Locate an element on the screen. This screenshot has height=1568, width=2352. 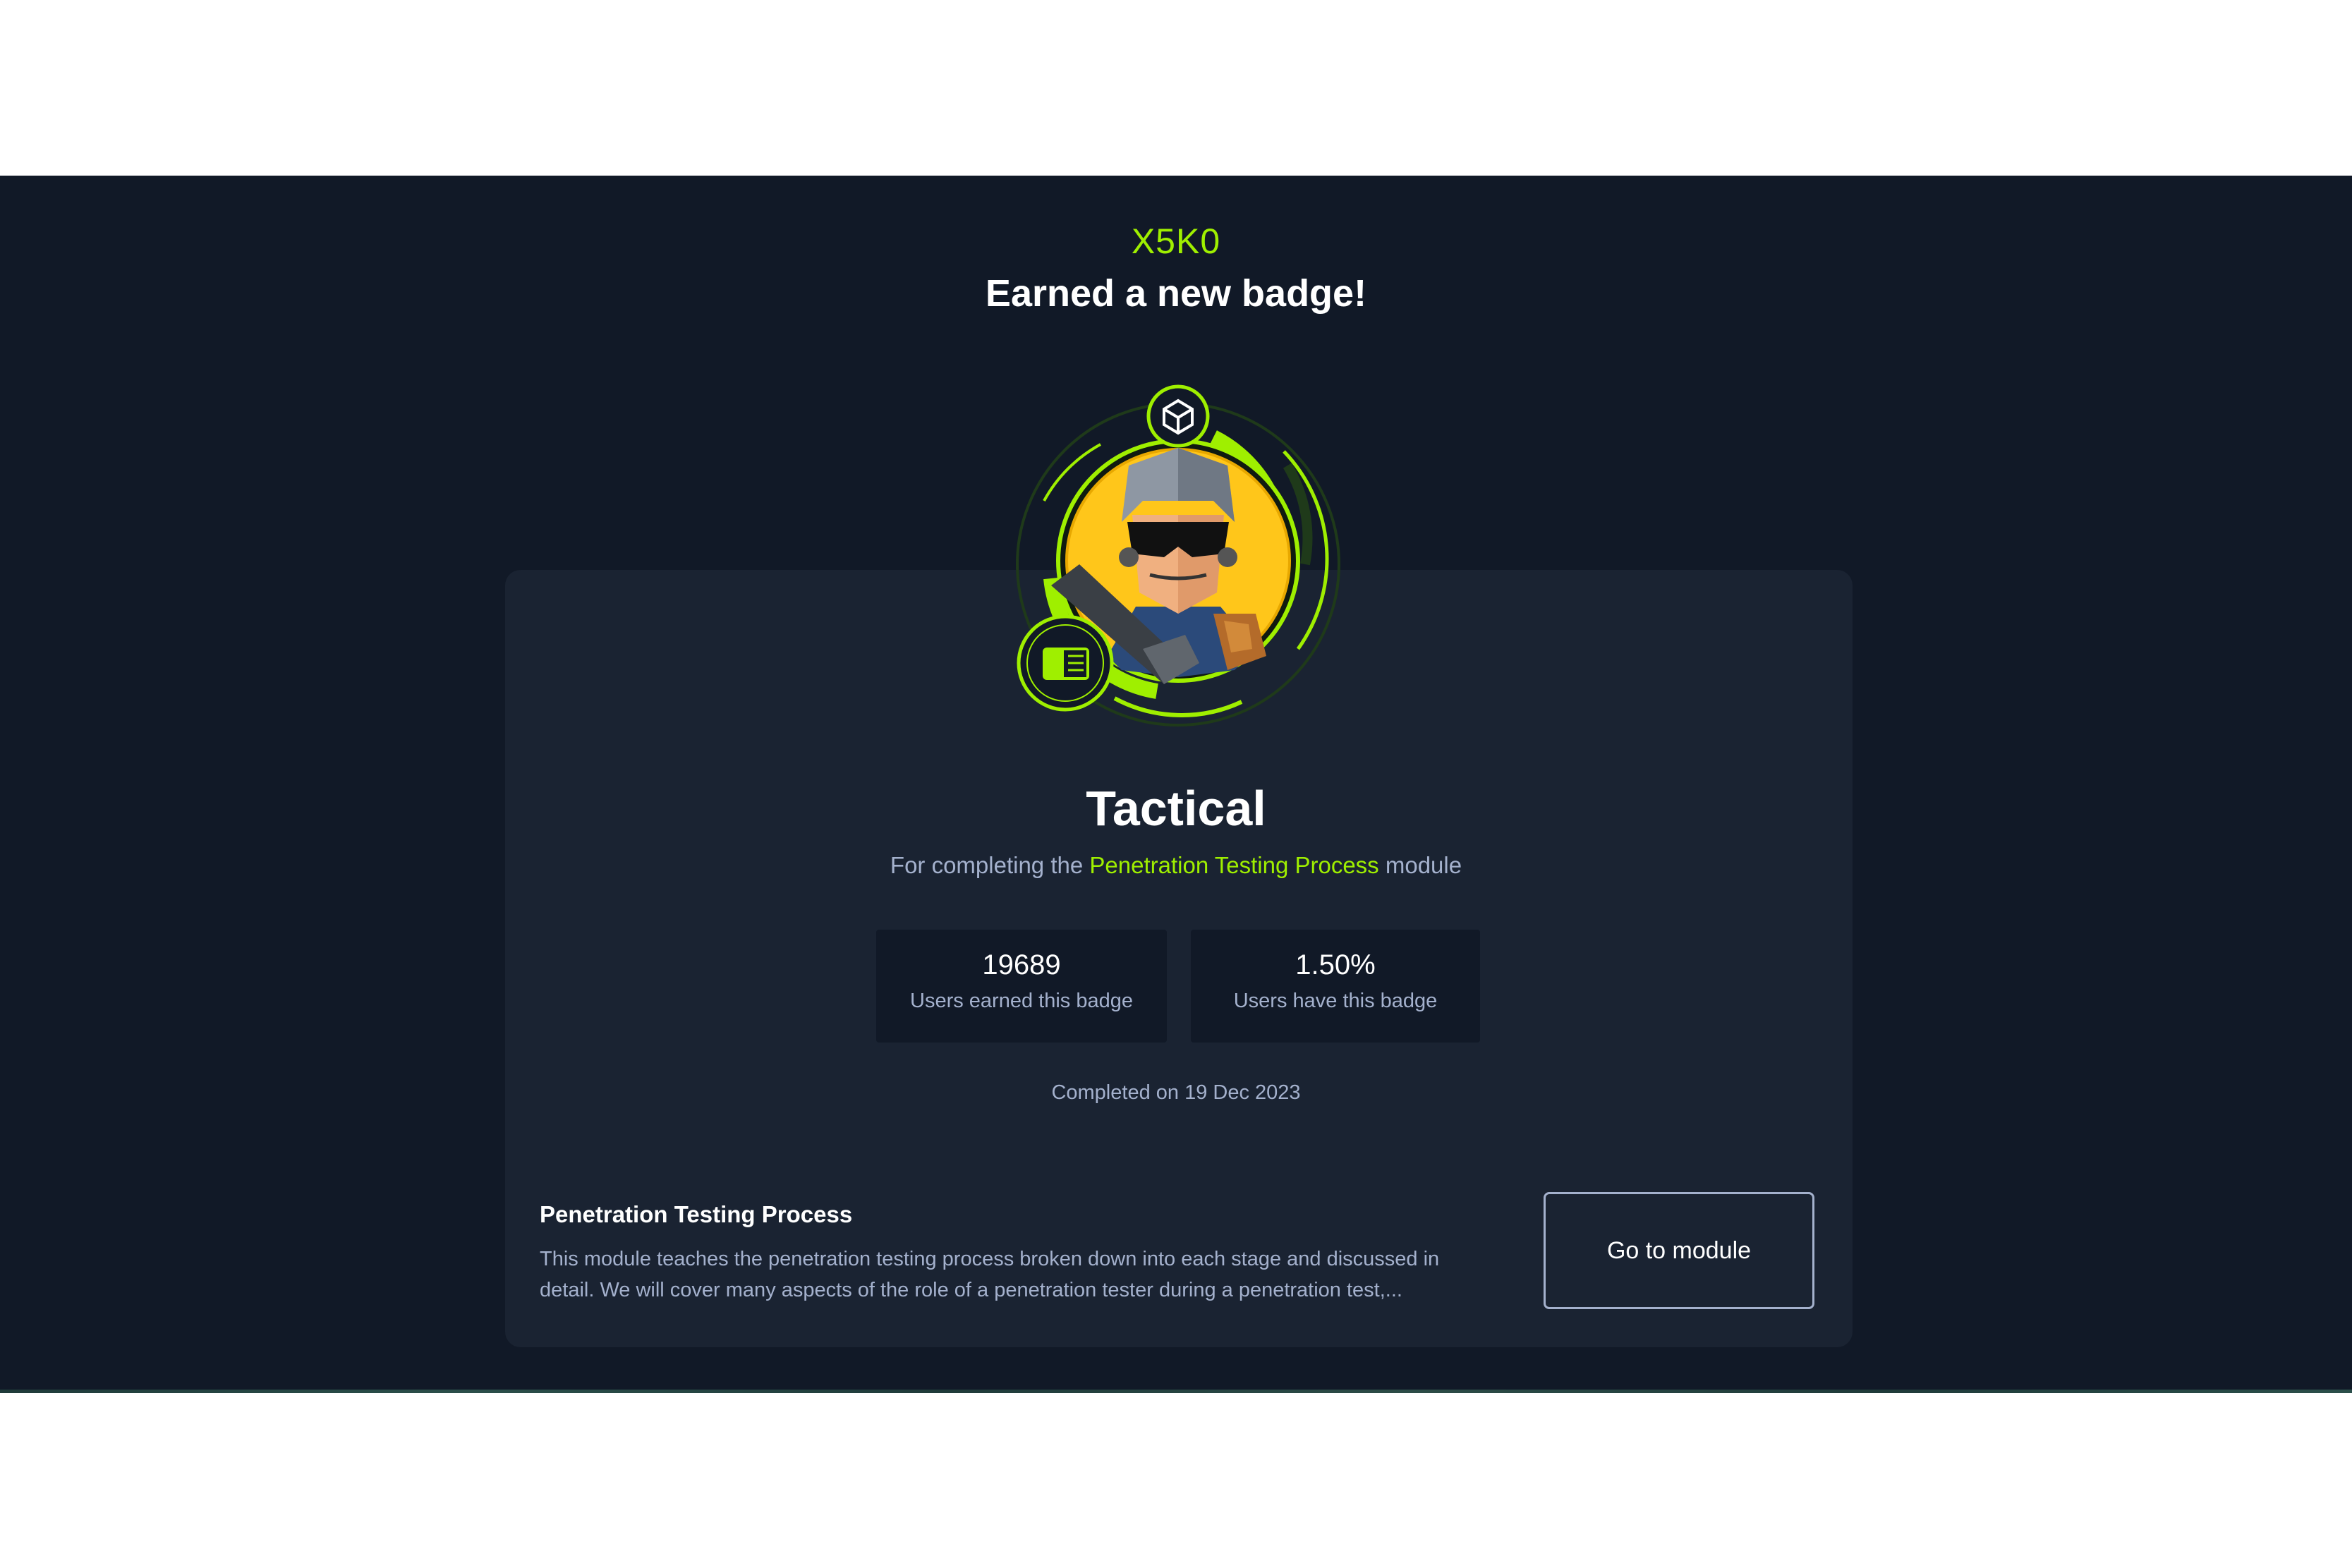
stat-users-have: 1.50% Users have this badge is located at coordinates (1336, 986).